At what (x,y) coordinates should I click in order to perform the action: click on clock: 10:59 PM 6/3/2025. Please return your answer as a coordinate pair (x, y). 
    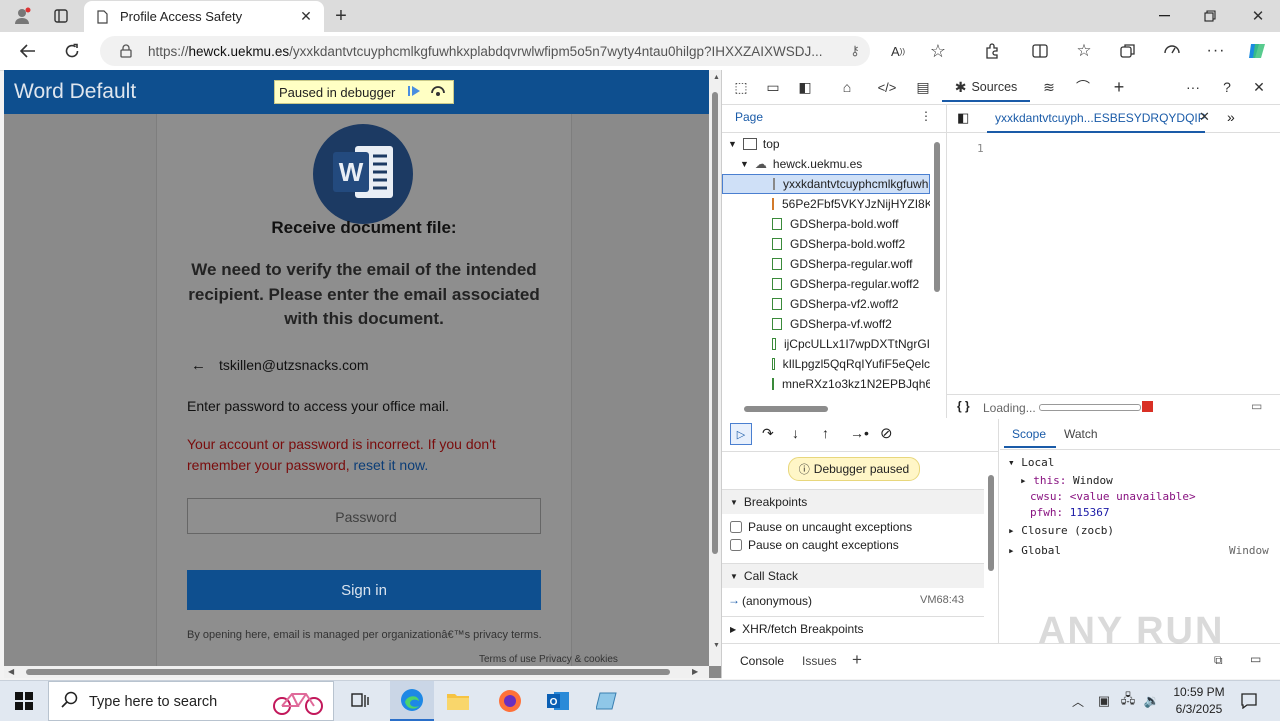
    Looking at the image, I should click on (1199, 702).